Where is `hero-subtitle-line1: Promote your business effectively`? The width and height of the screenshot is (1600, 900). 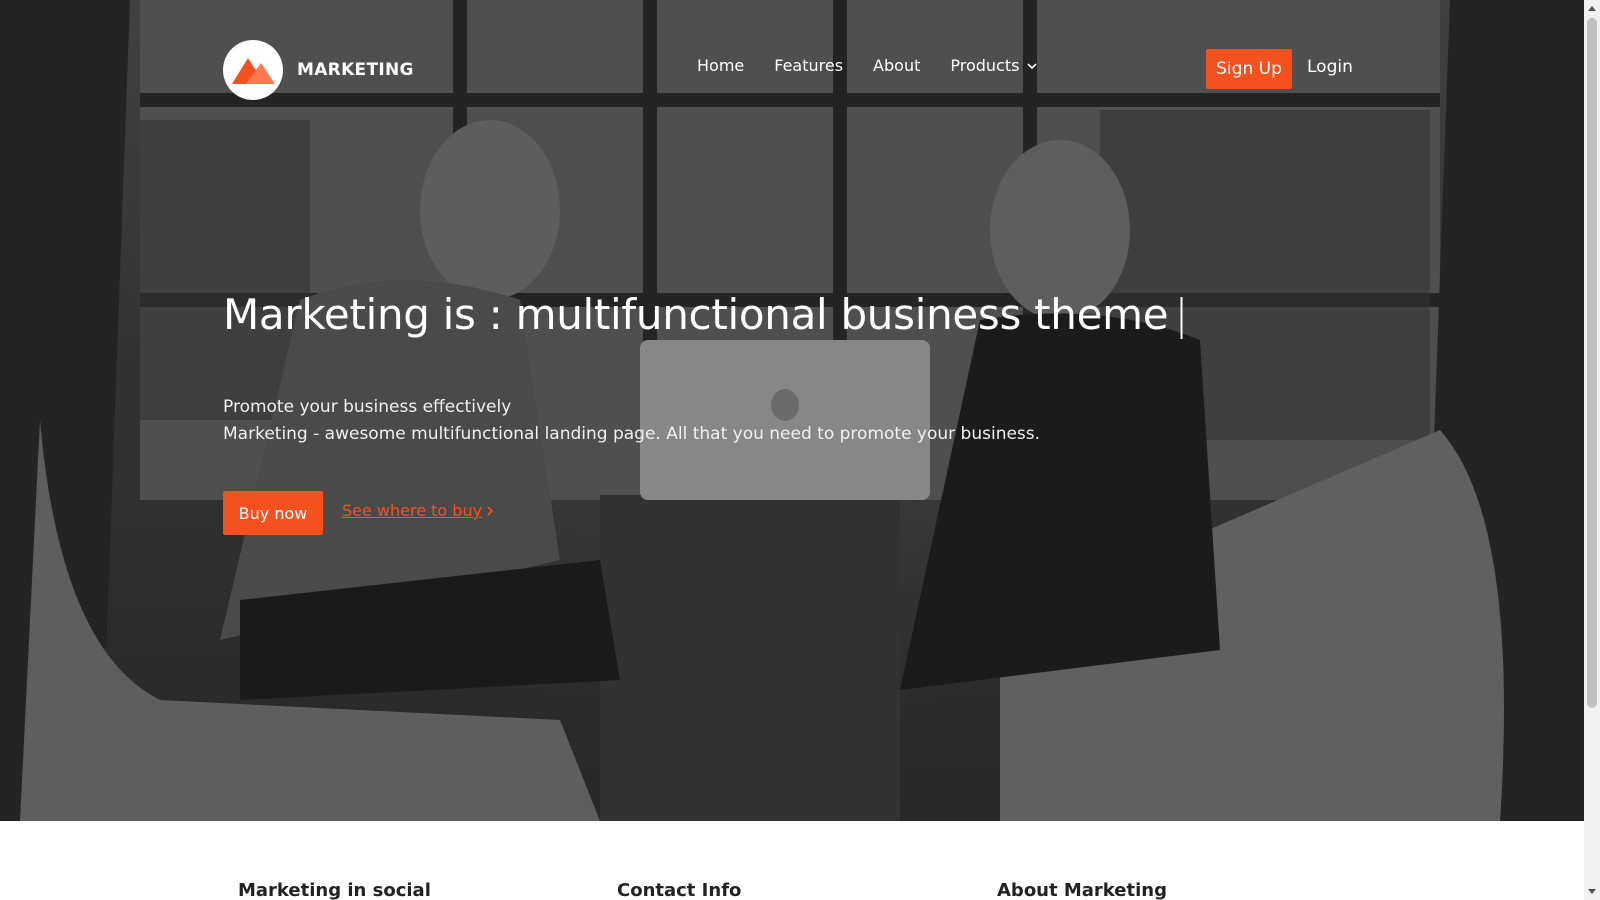
hero-subtitle-line1: Promote your business effectively is located at coordinates (367, 407).